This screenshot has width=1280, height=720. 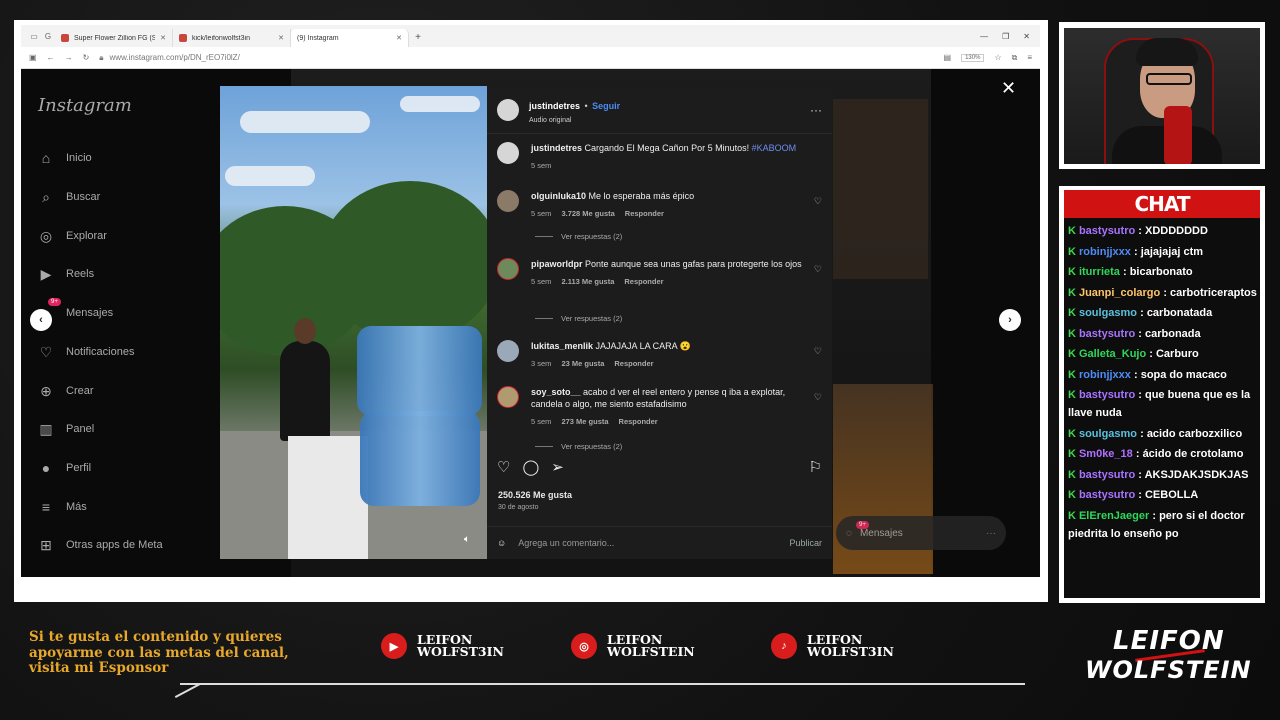 What do you see at coordinates (587, 214) in the screenshot?
I see `comment-likes: 3.728 Me gusta` at bounding box center [587, 214].